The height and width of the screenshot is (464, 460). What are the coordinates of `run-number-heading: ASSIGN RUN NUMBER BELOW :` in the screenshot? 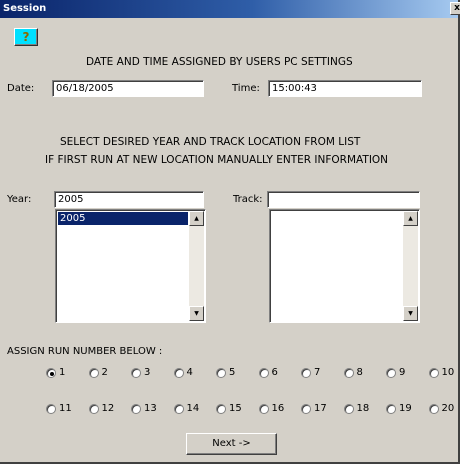 It's located at (85, 351).